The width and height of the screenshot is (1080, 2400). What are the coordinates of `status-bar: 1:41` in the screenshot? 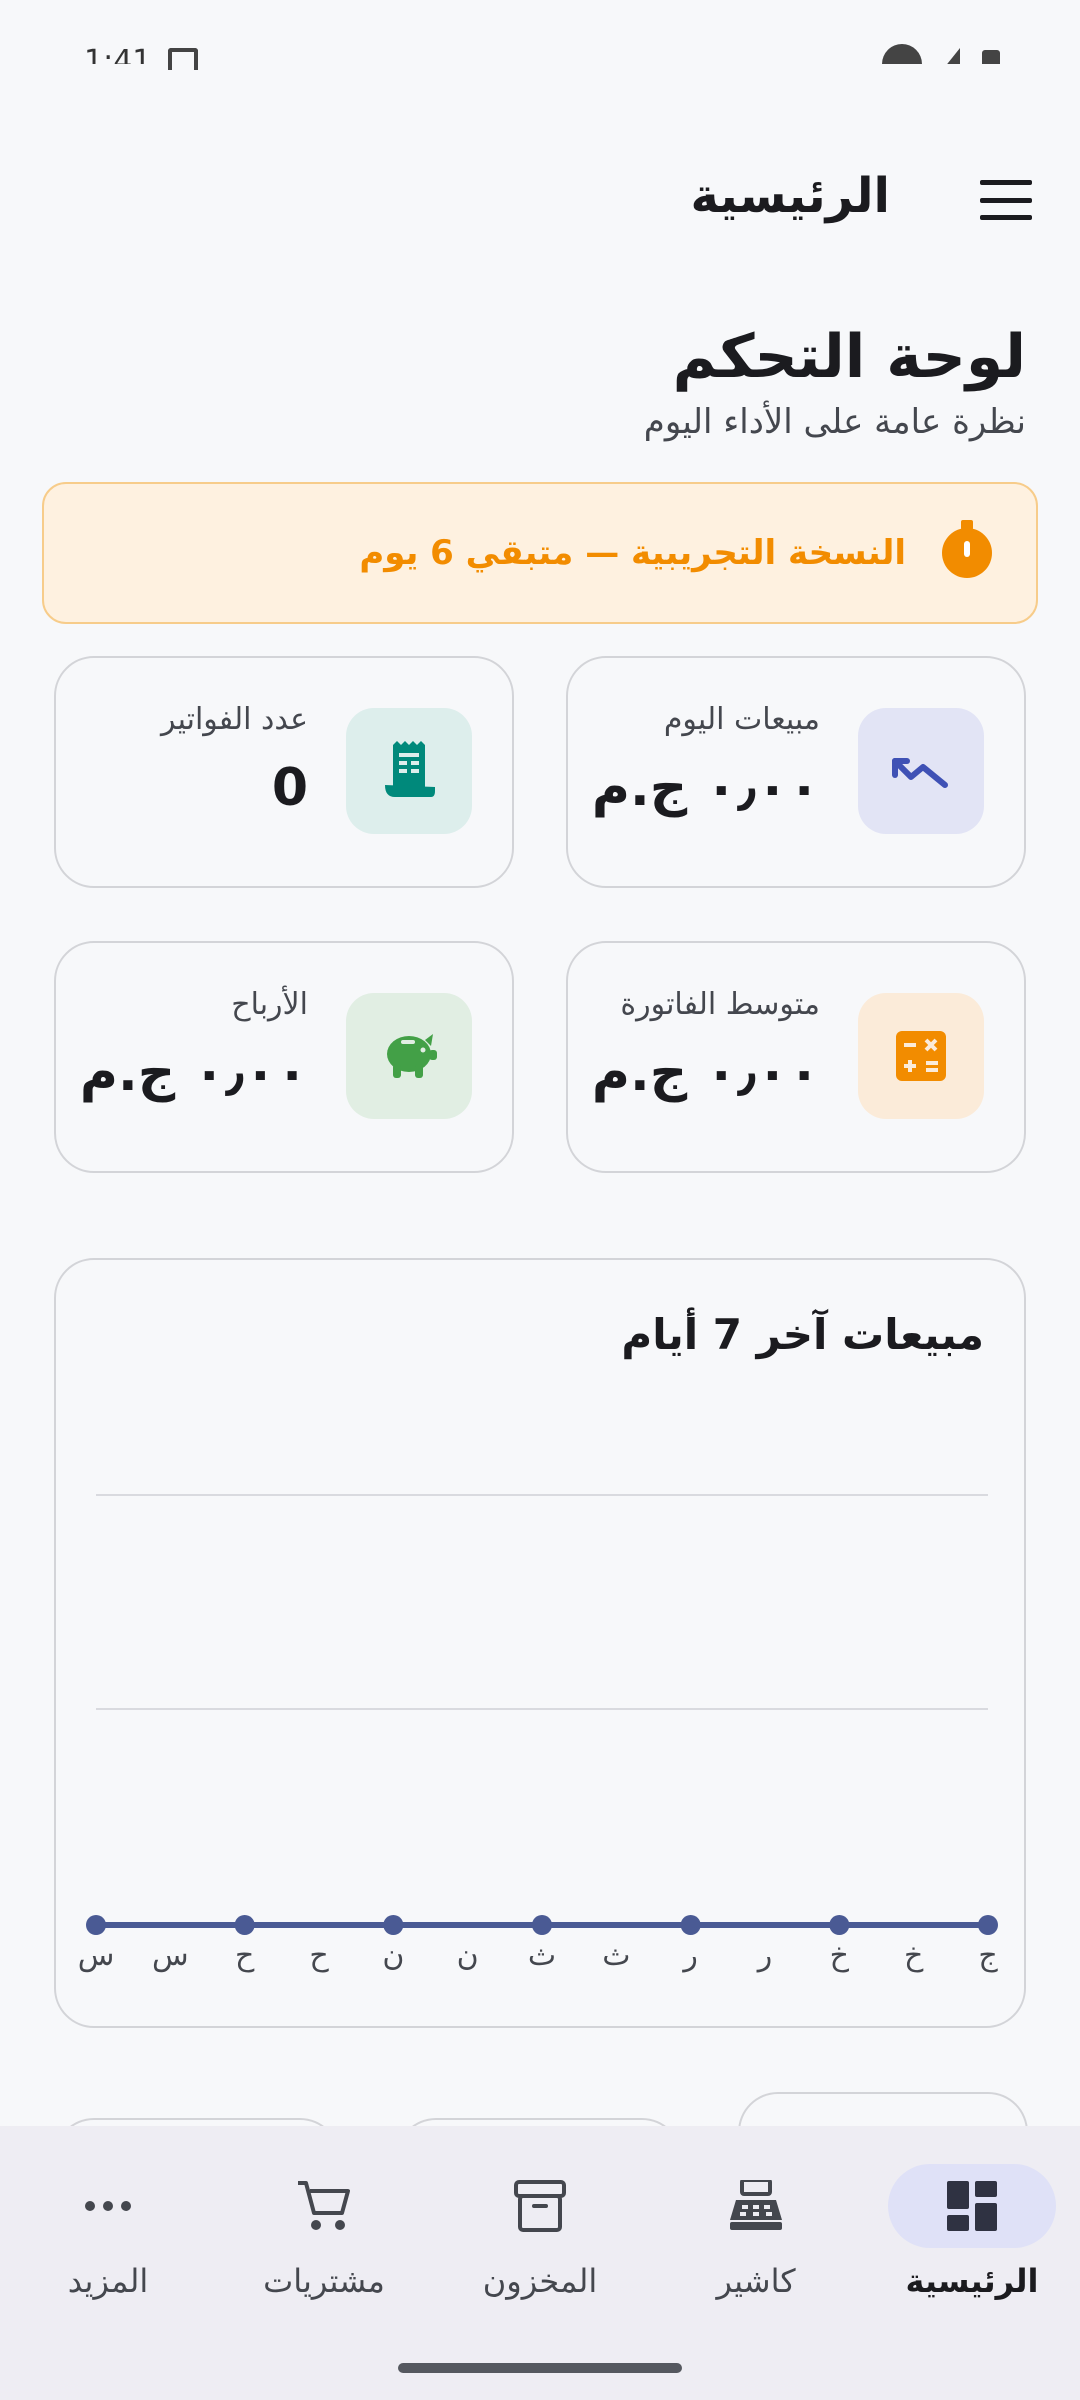 It's located at (540, 45).